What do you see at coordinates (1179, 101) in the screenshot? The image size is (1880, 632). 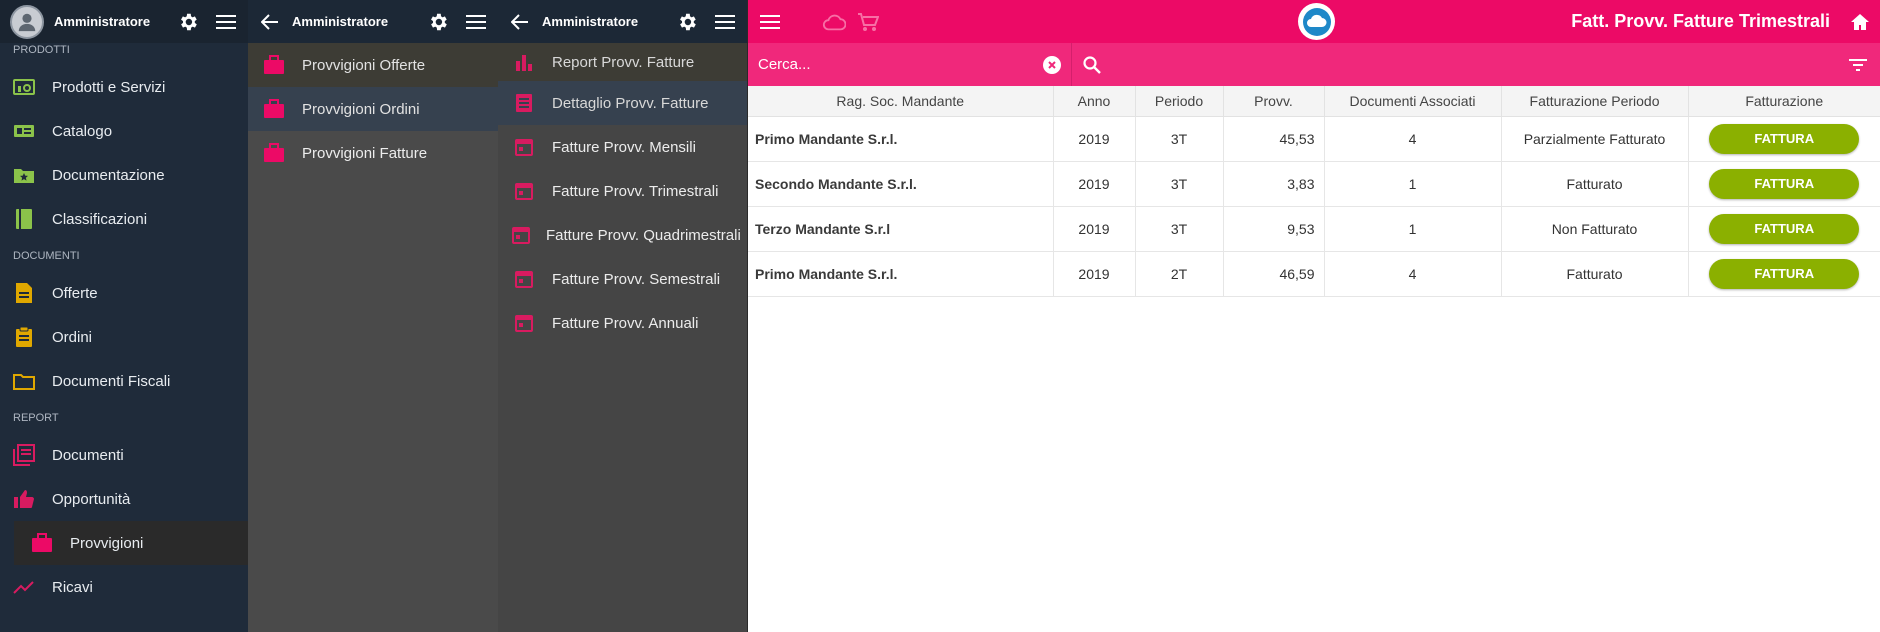 I see `column-header: Periodo` at bounding box center [1179, 101].